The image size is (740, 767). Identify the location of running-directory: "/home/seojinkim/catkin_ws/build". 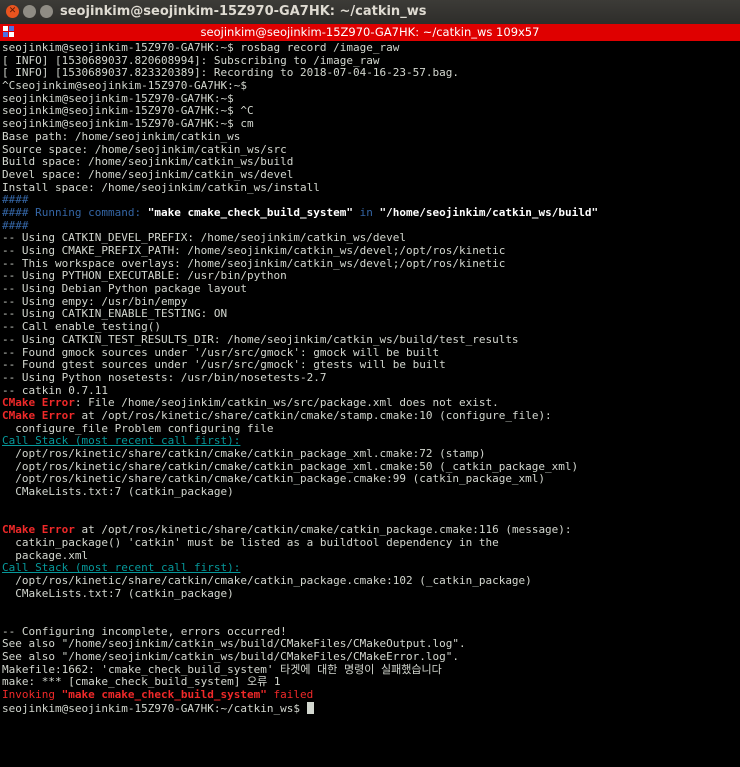
(489, 212).